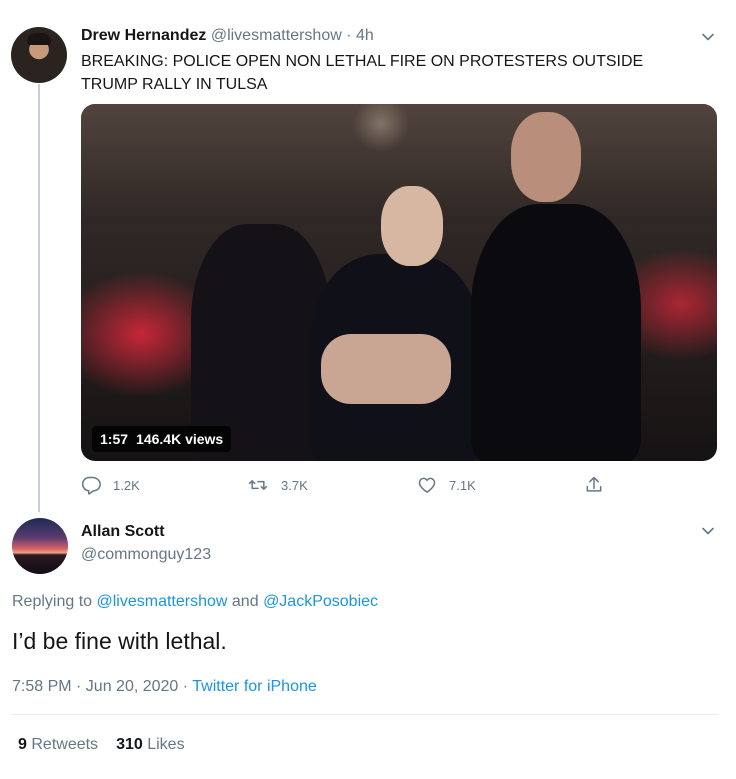  Describe the element at coordinates (258, 485) in the screenshot. I see `retweet-icon` at that location.